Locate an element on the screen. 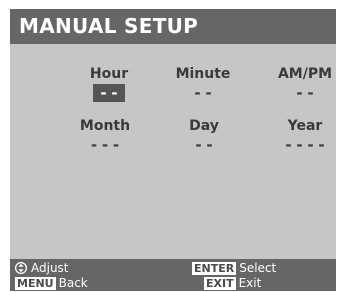 This screenshot has width=346, height=292. screen-title: MANUAL SETUP is located at coordinates (173, 26).